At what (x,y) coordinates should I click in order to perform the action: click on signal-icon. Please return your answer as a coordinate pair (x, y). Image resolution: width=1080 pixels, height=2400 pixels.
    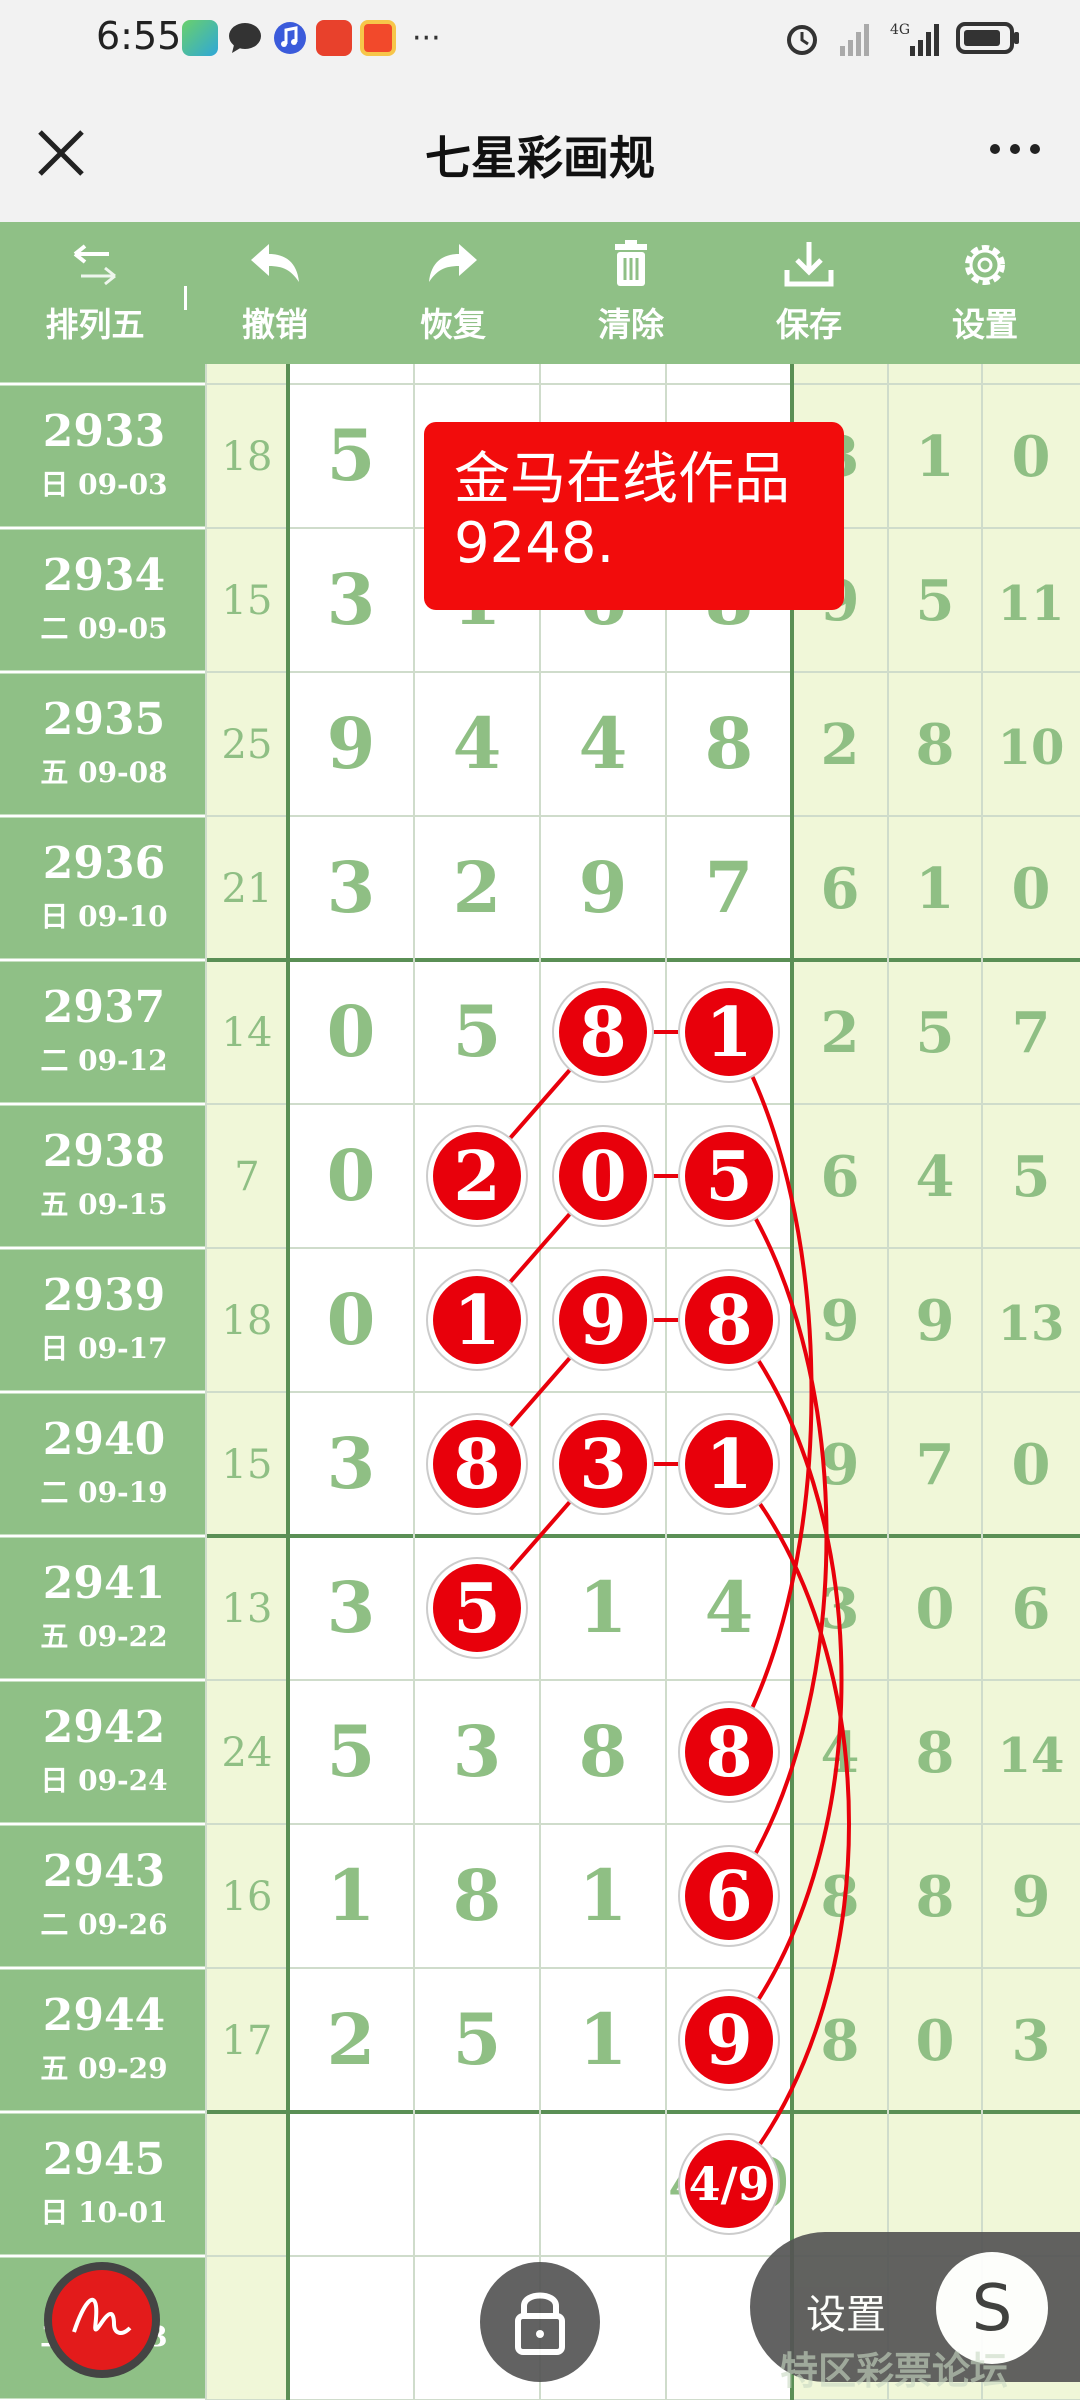
    Looking at the image, I should click on (854, 40).